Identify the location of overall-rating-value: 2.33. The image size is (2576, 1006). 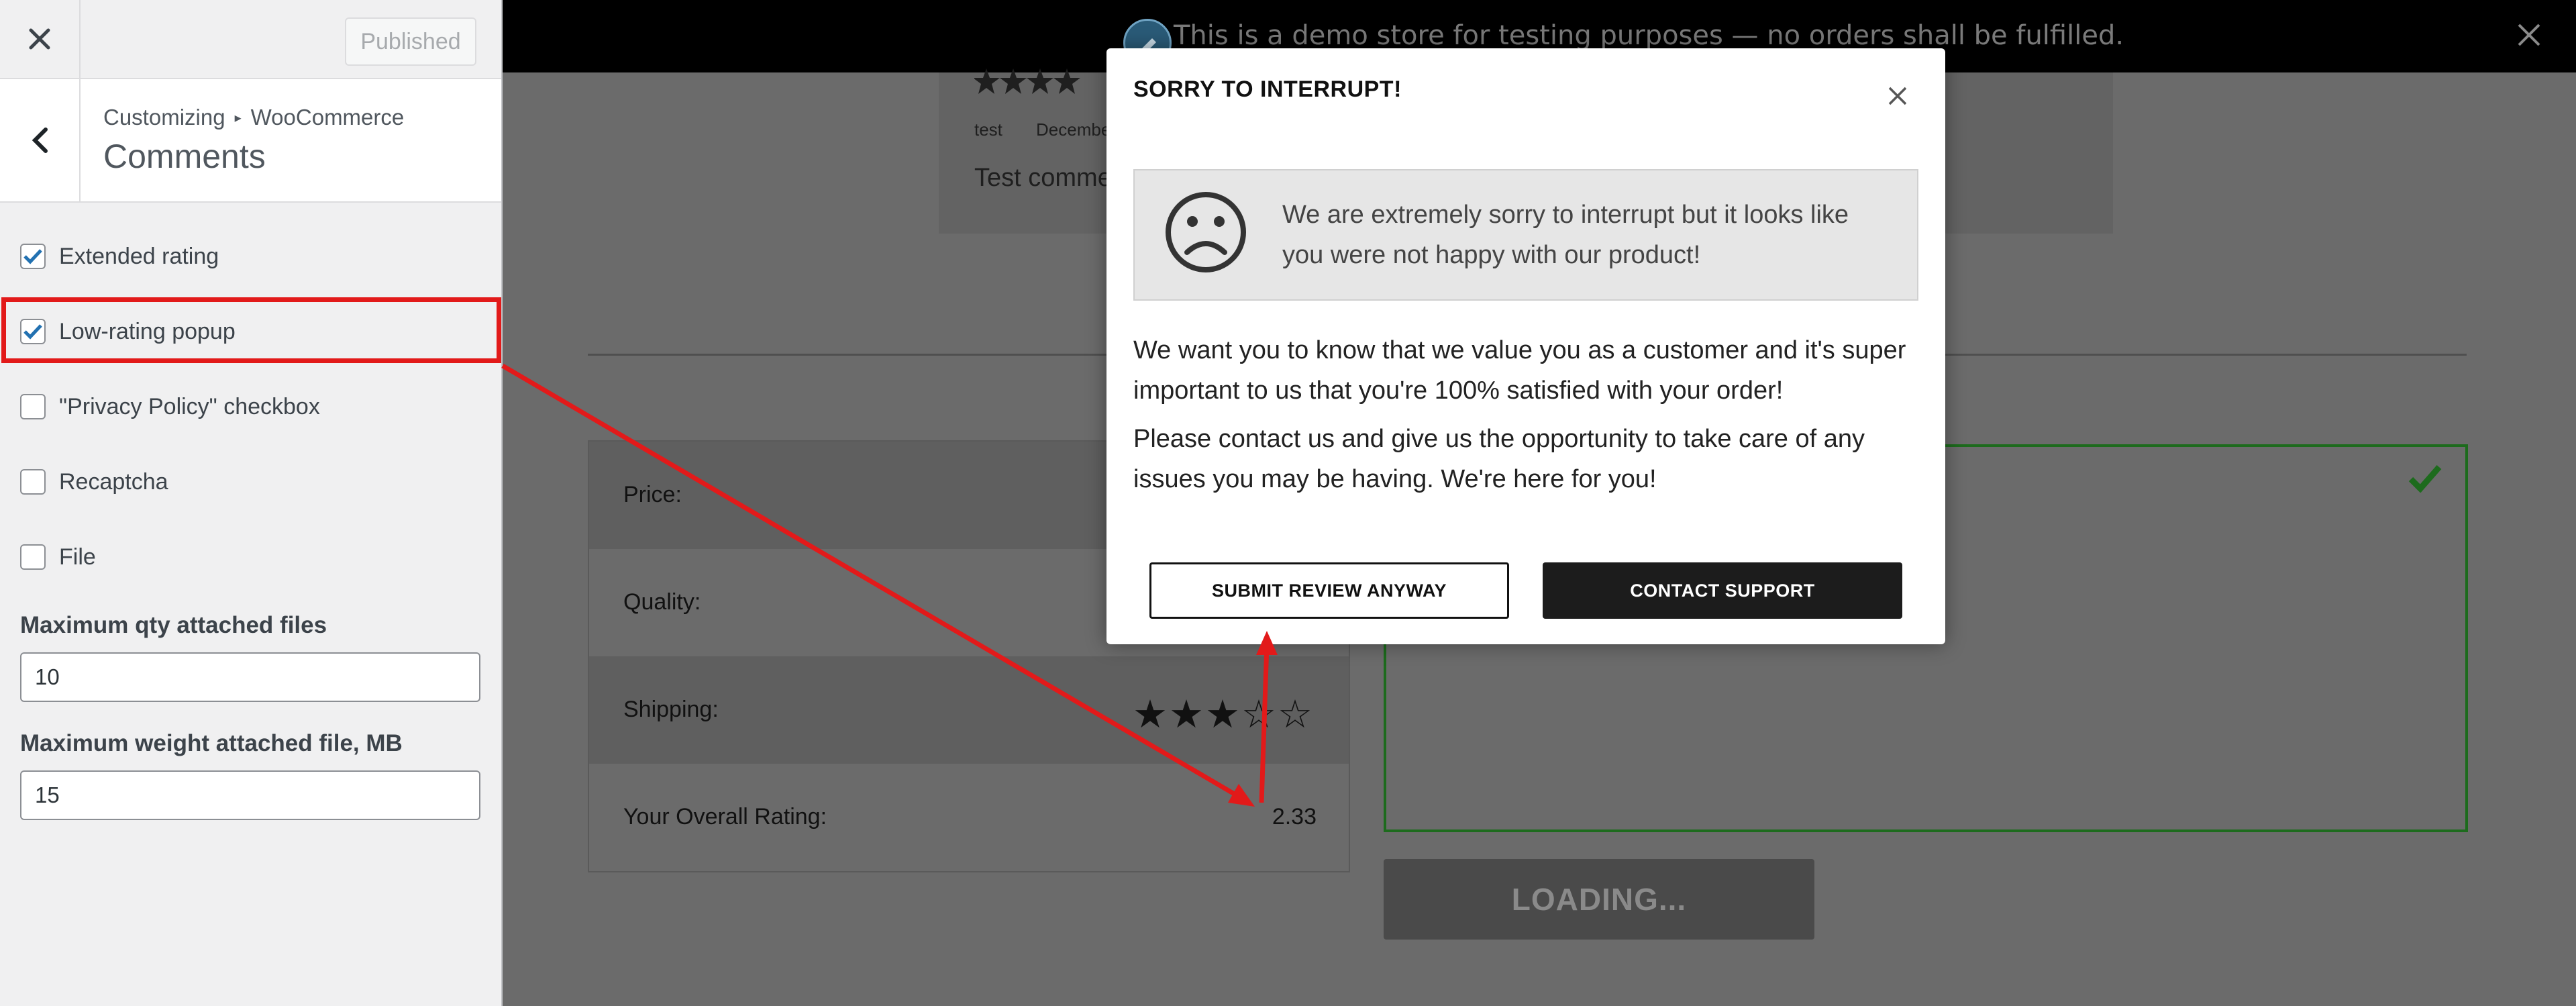
(1294, 816).